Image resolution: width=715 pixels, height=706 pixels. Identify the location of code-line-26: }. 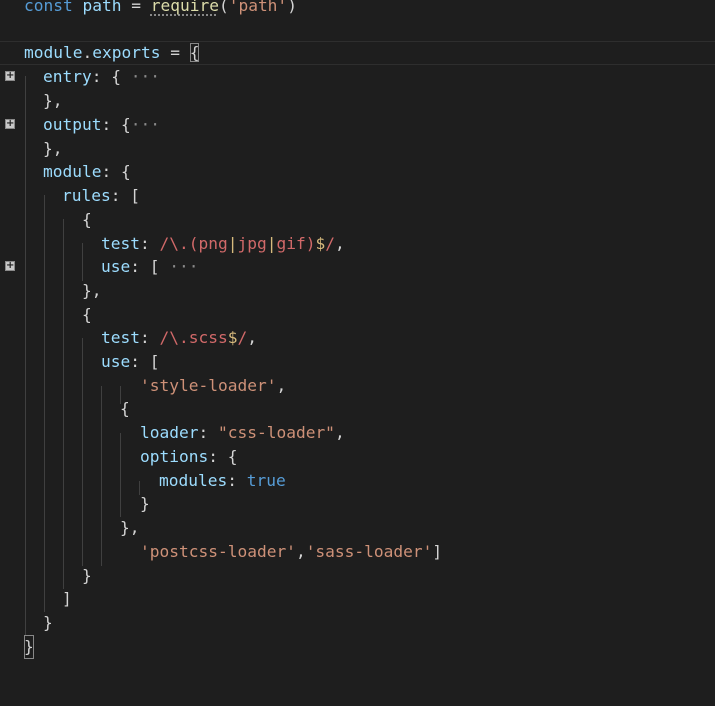
(357, 623).